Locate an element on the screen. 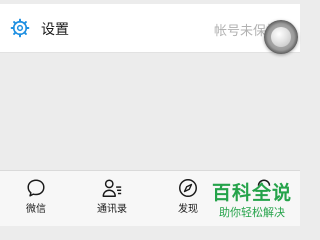 The width and height of the screenshot is (320, 240). gear-icon is located at coordinates (20, 28).